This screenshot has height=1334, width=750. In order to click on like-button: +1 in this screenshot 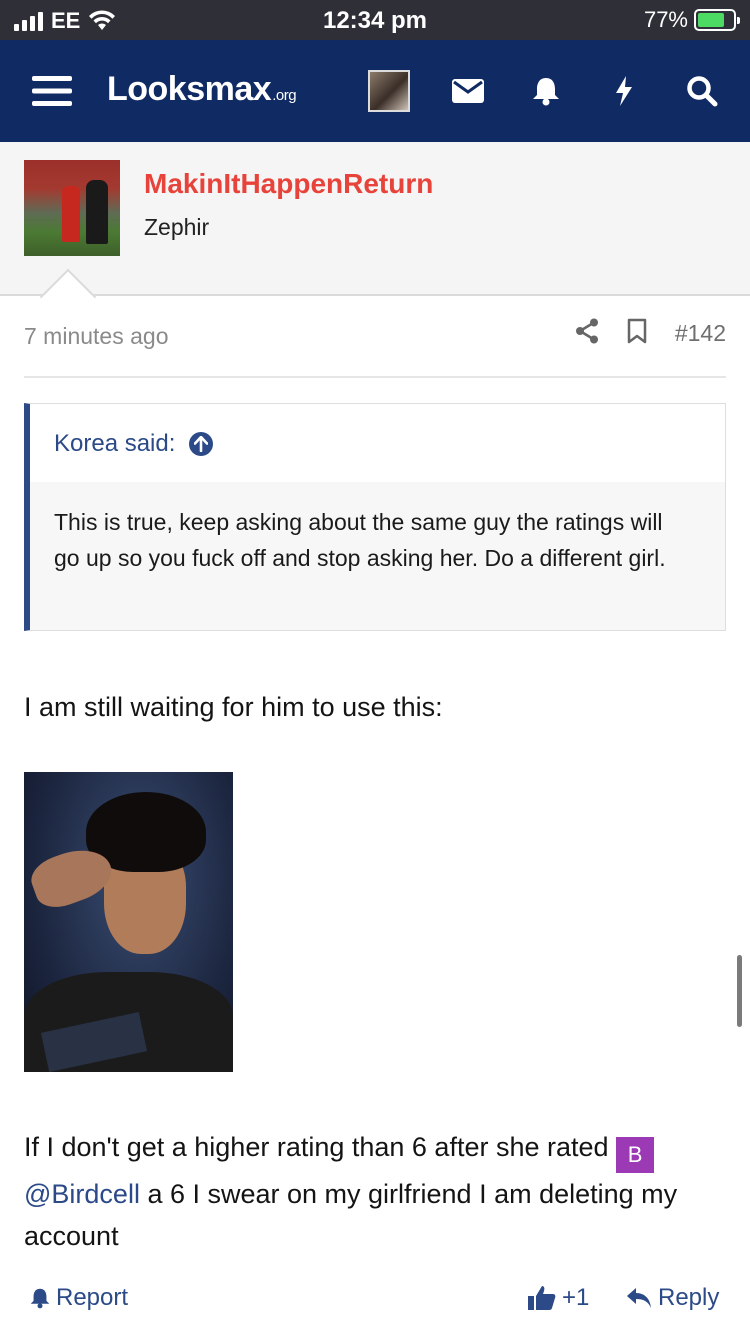, I will do `click(558, 1298)`.